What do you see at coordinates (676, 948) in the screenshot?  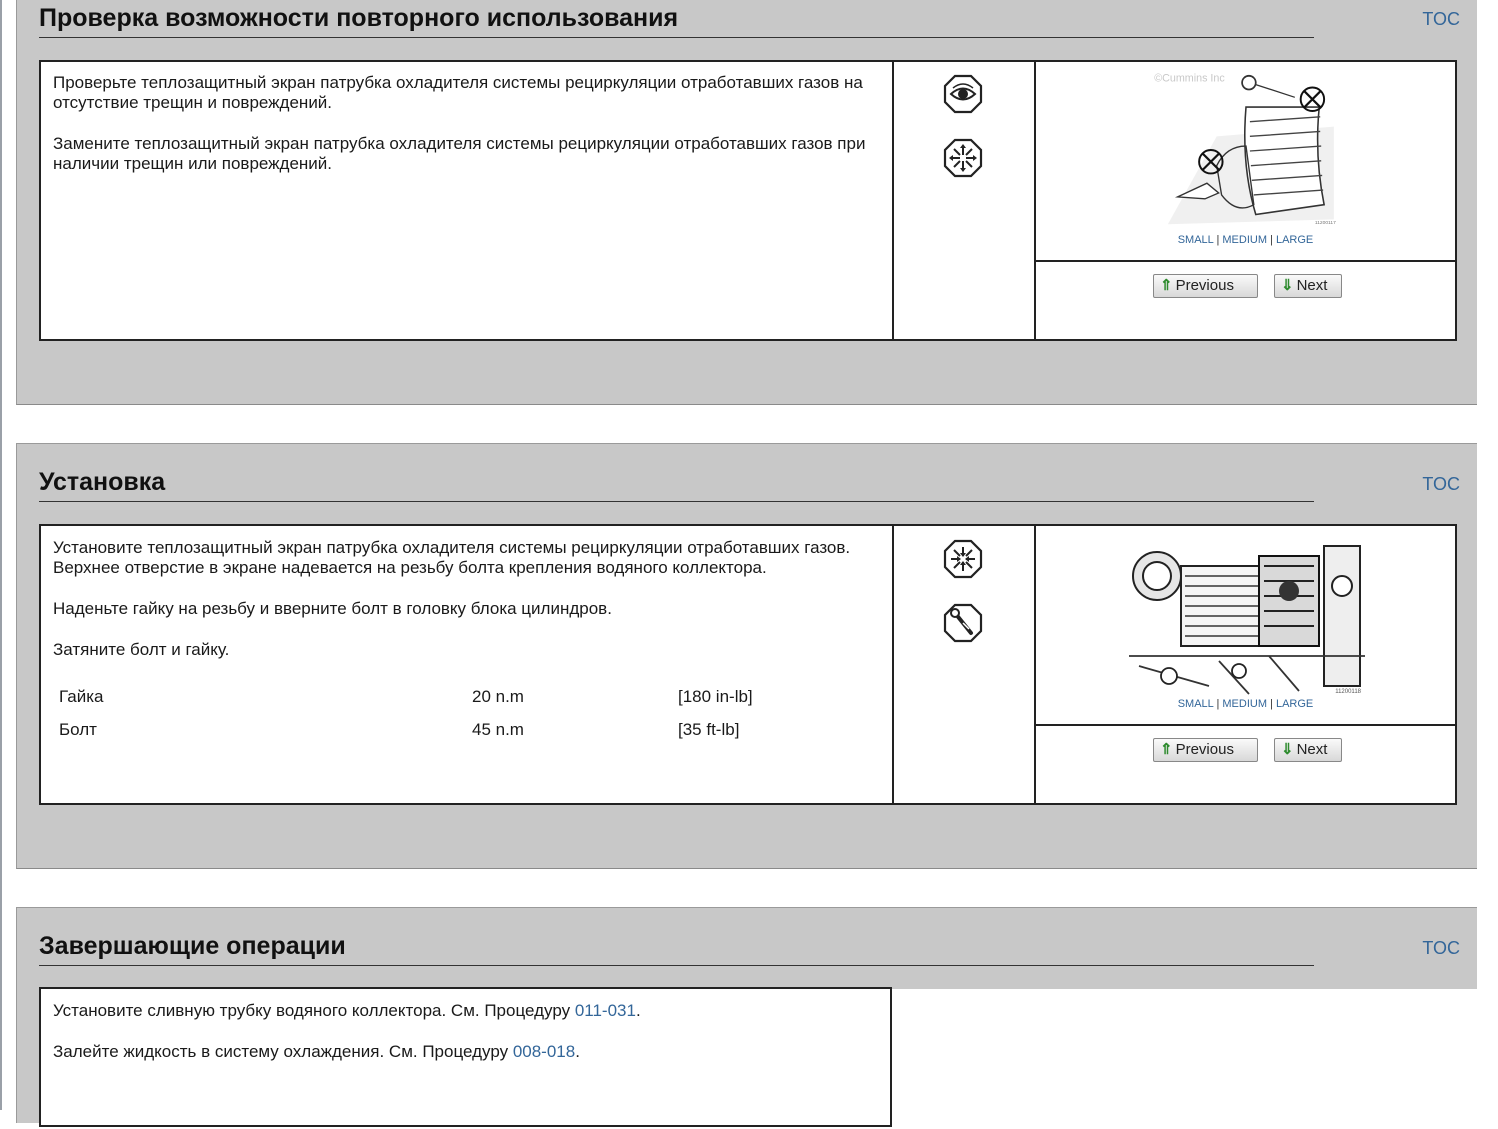 I see `section-title: Завершающие операции` at bounding box center [676, 948].